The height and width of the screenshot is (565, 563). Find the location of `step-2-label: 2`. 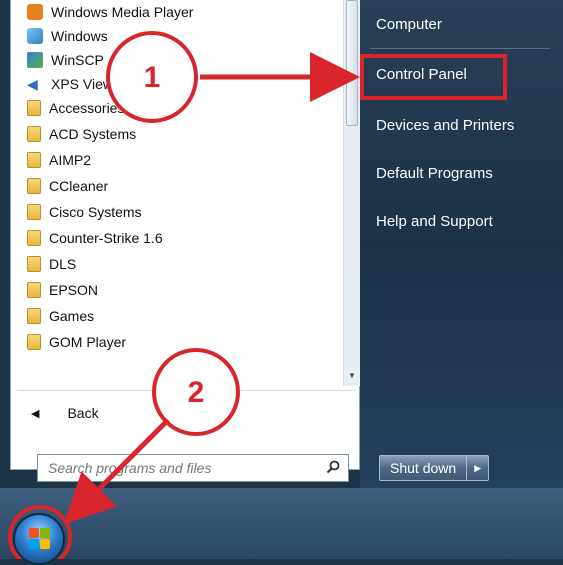

step-2-label: 2 is located at coordinates (196, 392).